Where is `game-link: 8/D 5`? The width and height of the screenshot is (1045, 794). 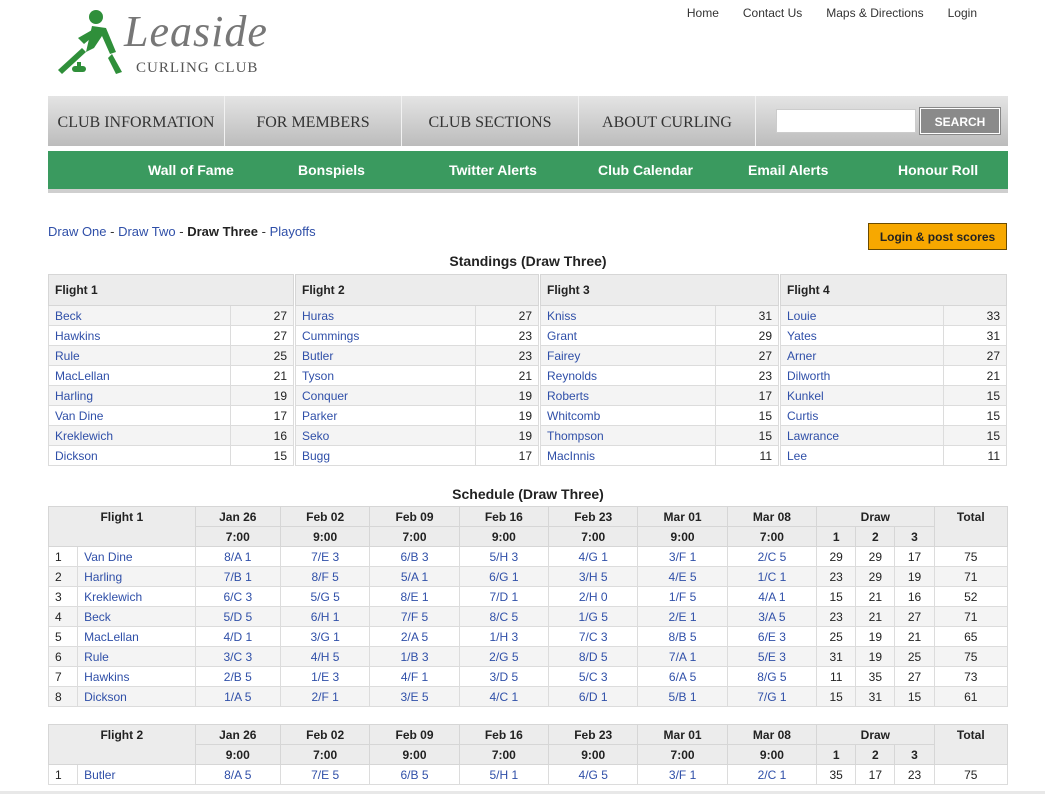 game-link: 8/D 5 is located at coordinates (593, 656).